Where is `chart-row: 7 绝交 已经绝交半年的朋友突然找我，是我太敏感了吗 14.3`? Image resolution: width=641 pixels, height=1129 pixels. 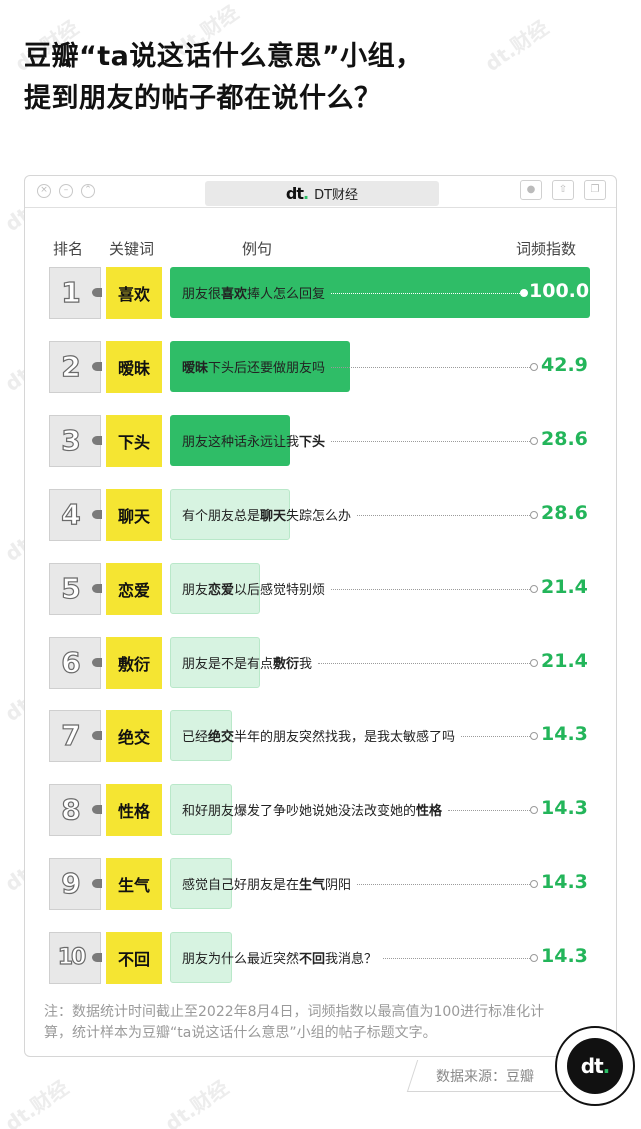 chart-row: 7 绝交 已经绝交半年的朋友突然找我，是我太敏感了吗 14.3 is located at coordinates (320, 736).